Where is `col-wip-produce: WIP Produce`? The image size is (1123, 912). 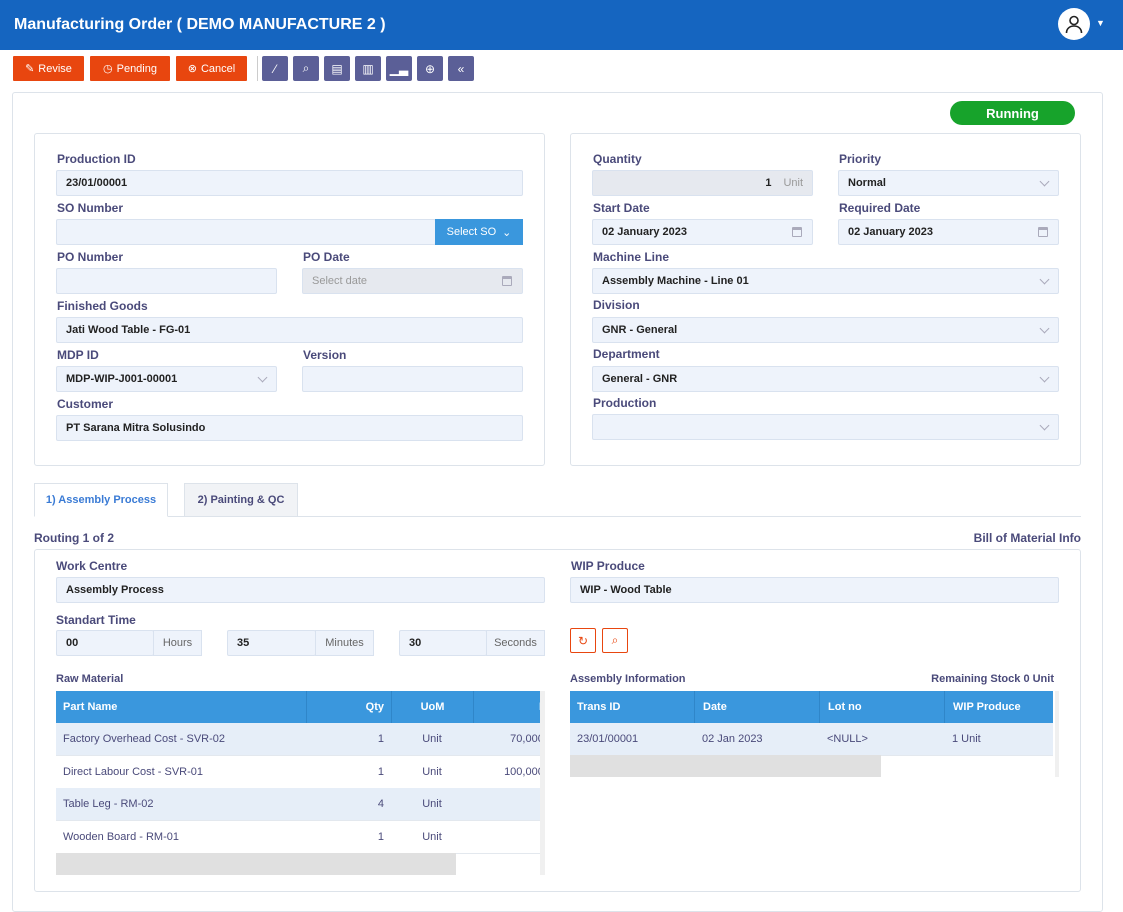 col-wip-produce: WIP Produce is located at coordinates (998, 707).